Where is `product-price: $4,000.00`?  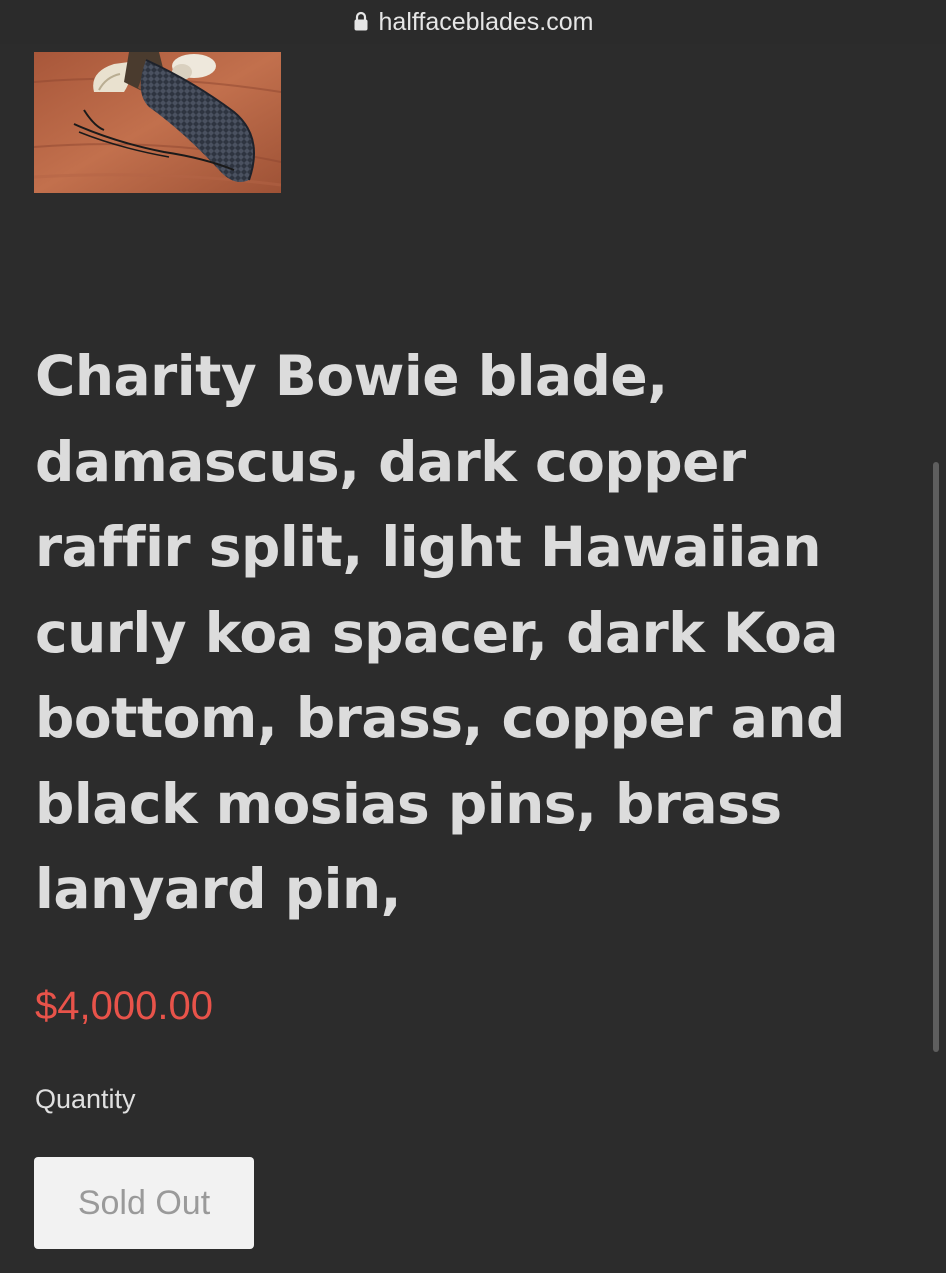
product-price: $4,000.00 is located at coordinates (124, 1006).